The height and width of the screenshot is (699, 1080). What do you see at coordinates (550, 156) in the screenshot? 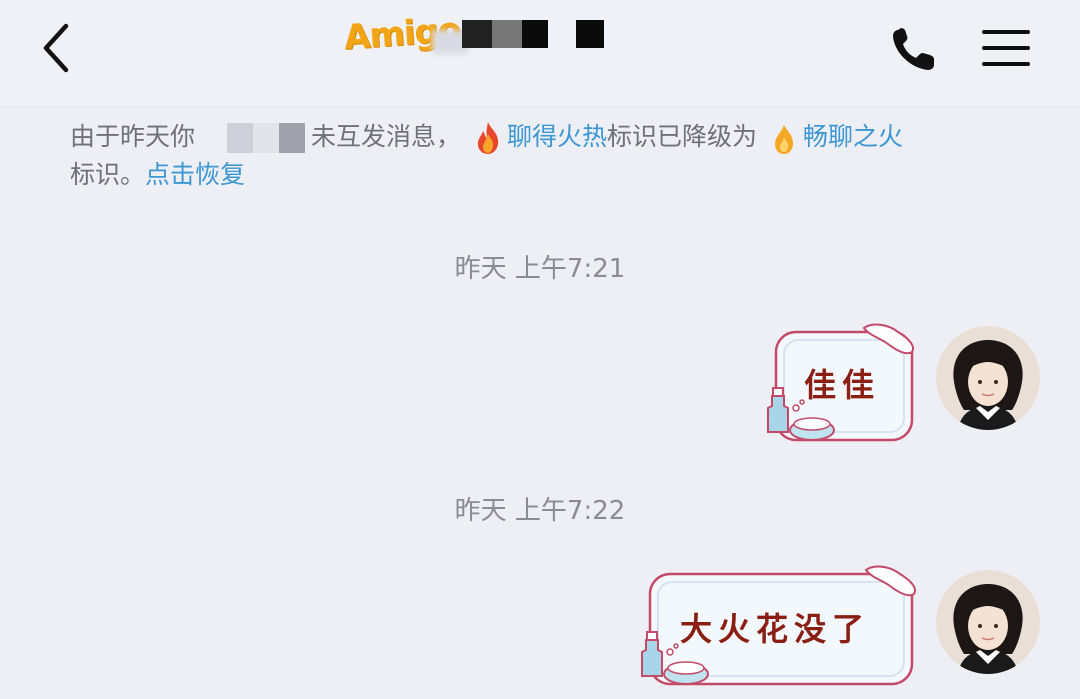
I see `flame-downgrade-notice: 由于昨天你 未互发消息， 聊得火热标识已降级为 畅聊之火 标识。点击恢复` at bounding box center [550, 156].